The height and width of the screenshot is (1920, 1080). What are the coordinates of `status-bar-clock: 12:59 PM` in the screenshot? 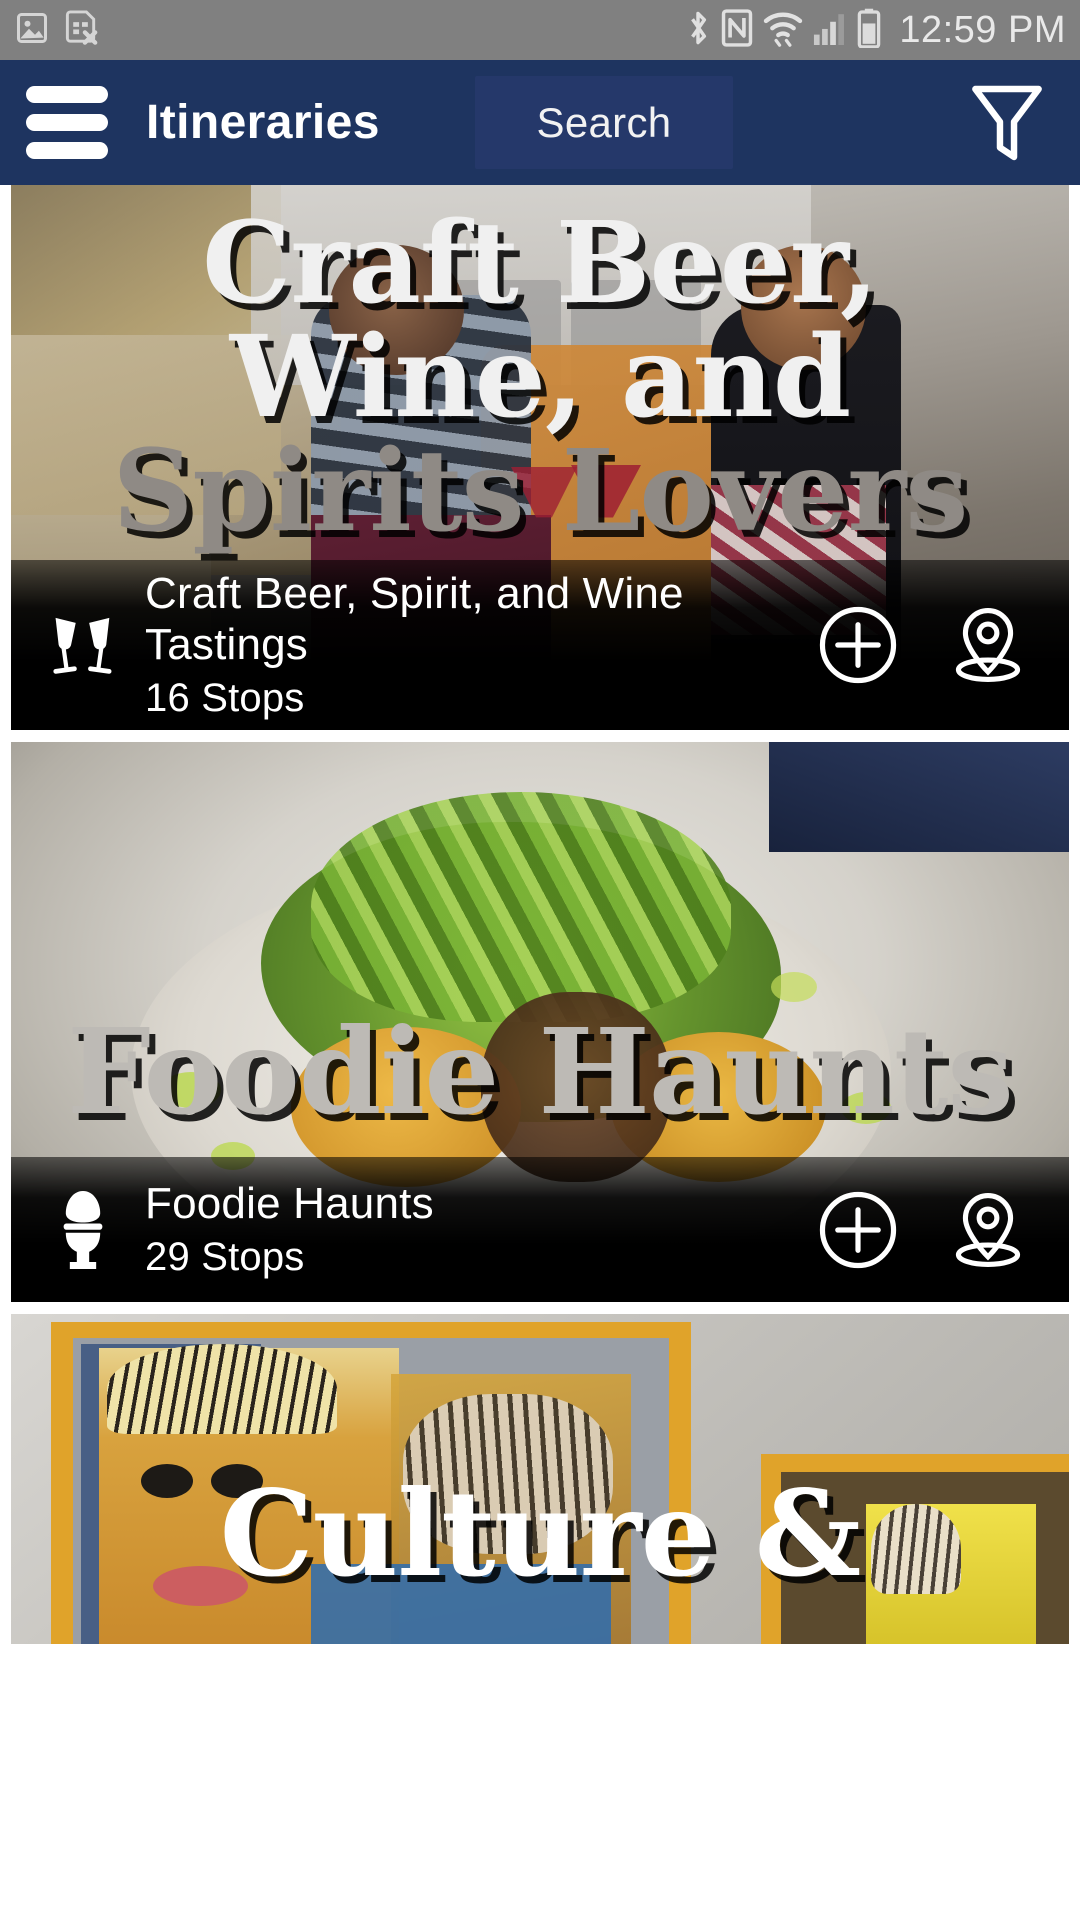 It's located at (982, 29).